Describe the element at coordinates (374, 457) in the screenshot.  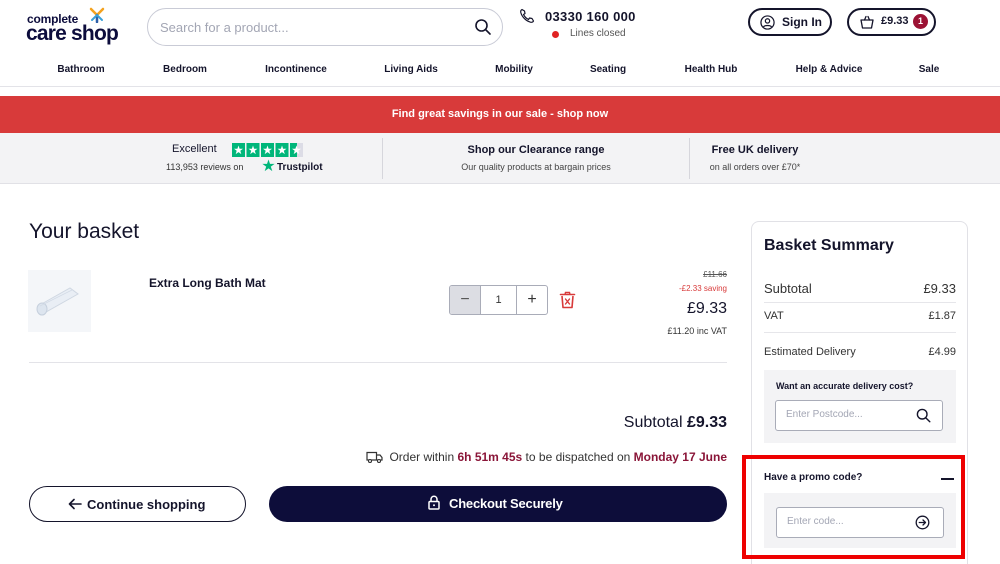
I see `delivery-van-icon` at that location.